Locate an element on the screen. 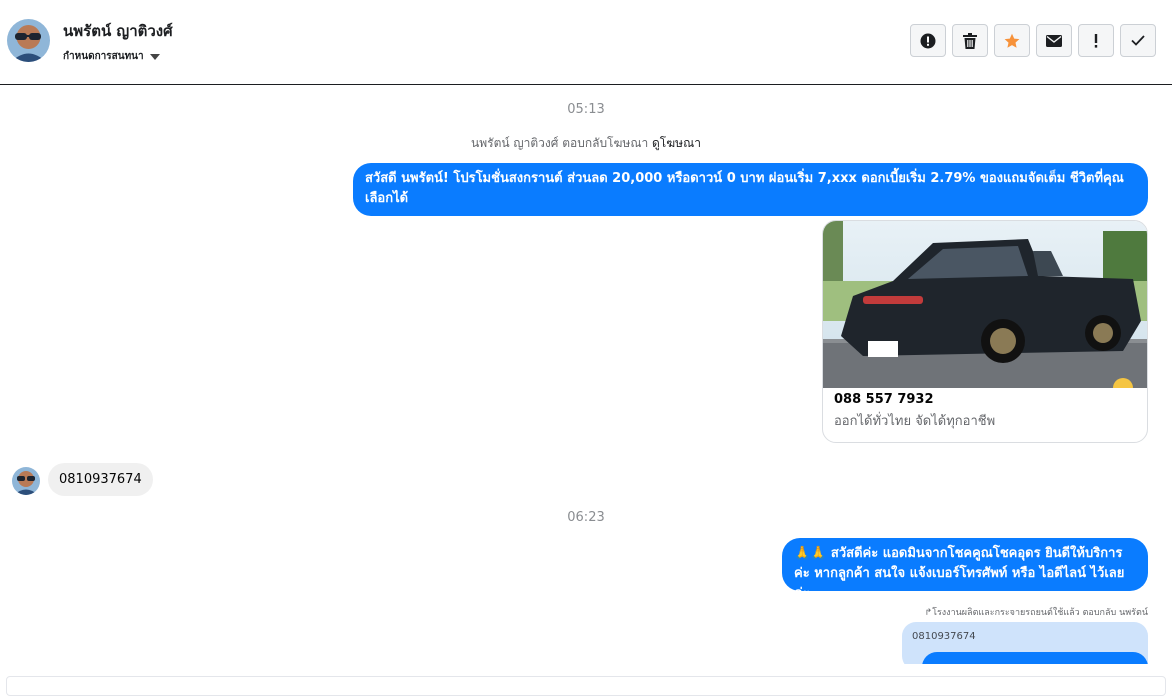 This screenshot has height=696, width=1172. follow-up-button is located at coordinates (1096, 40).